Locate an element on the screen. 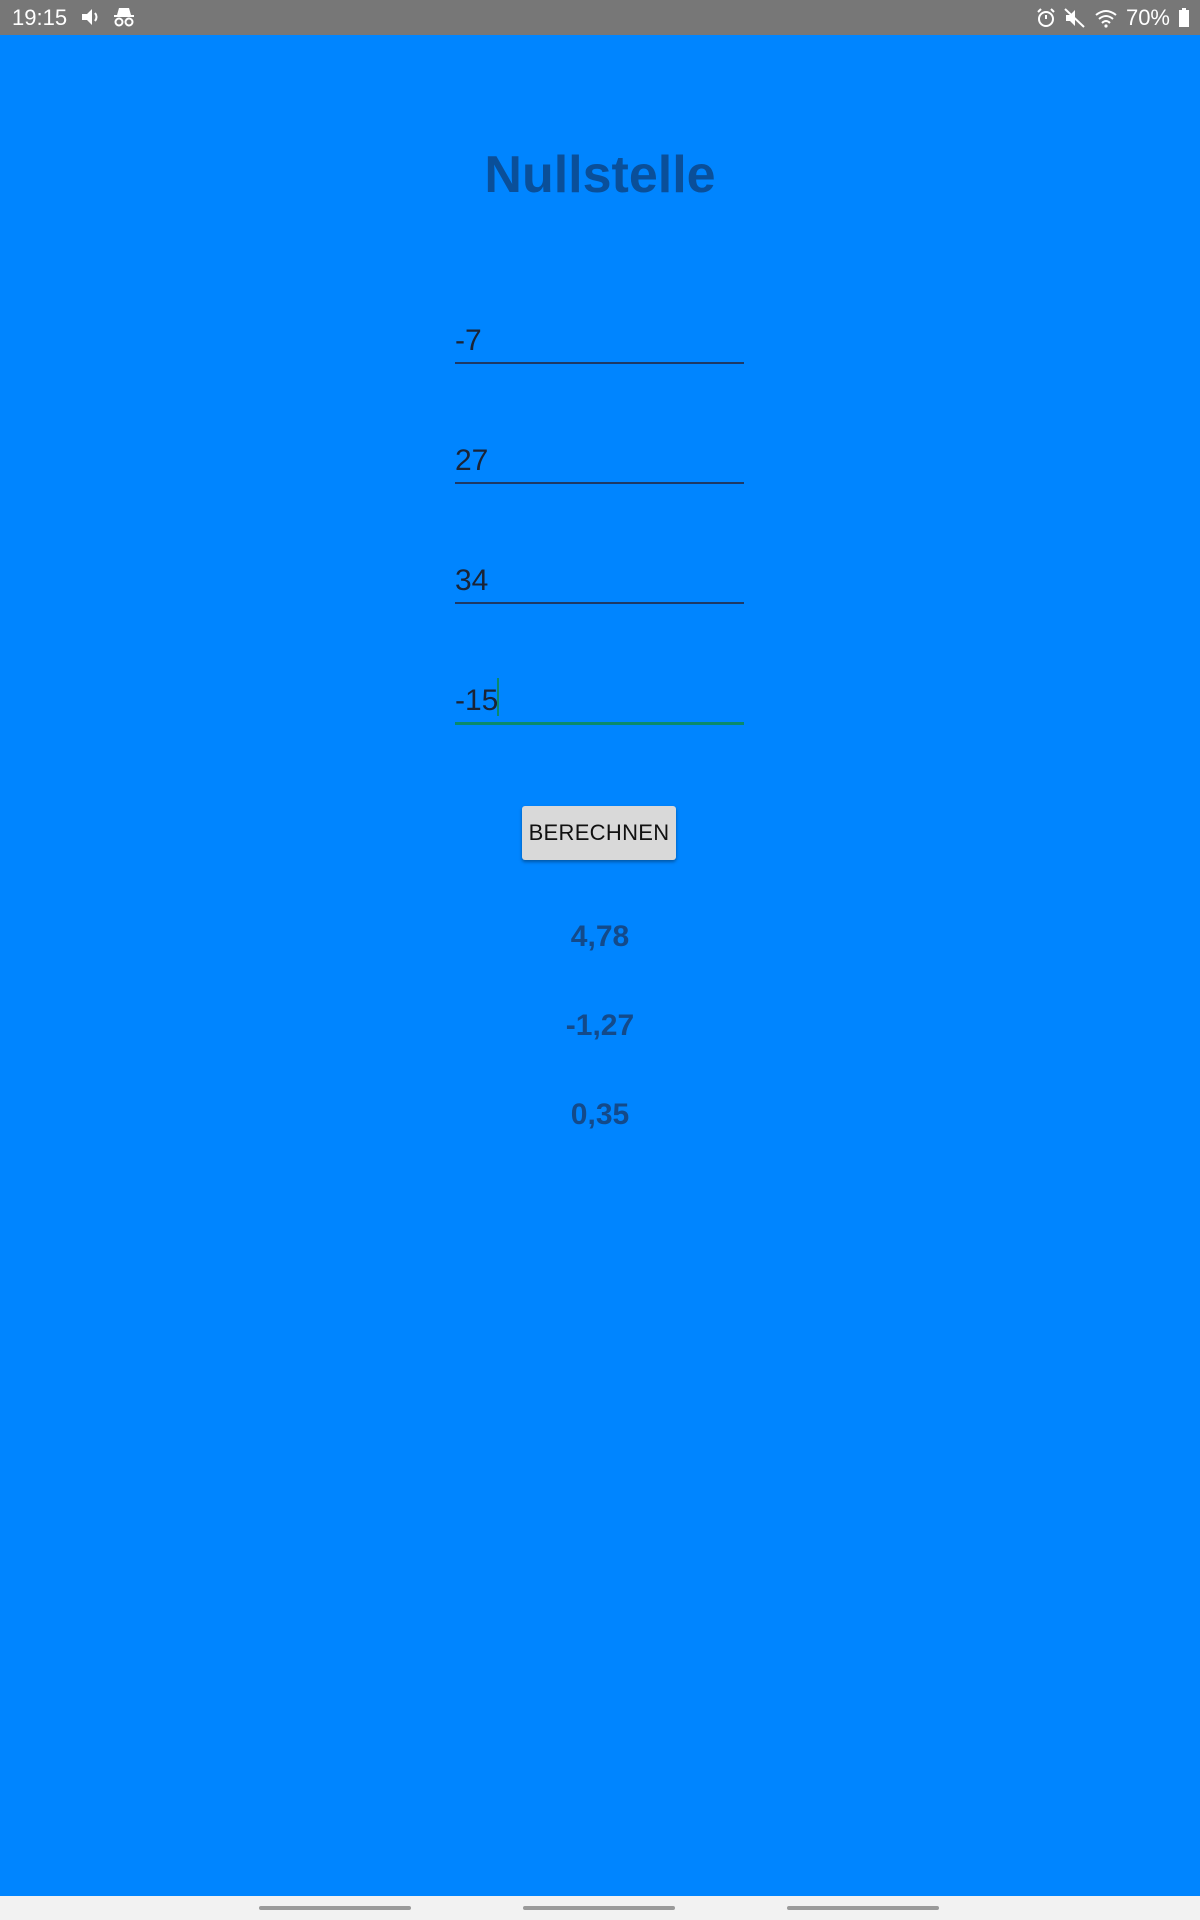 The height and width of the screenshot is (1920, 1200). speaker-icon is located at coordinates (91, 17).